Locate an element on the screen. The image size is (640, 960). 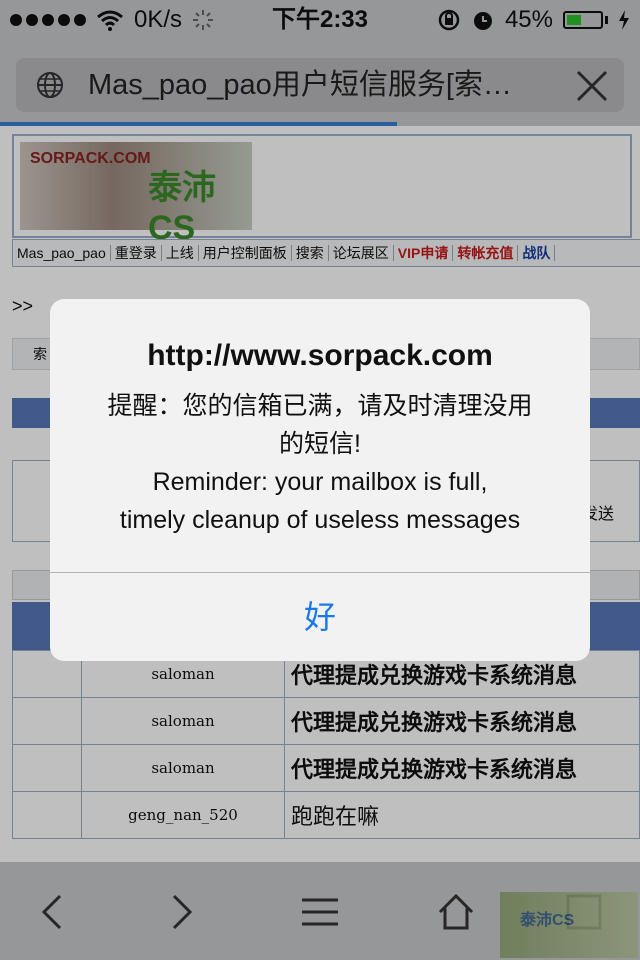
alert-line: timely cleanup of useless messages is located at coordinates (320, 520).